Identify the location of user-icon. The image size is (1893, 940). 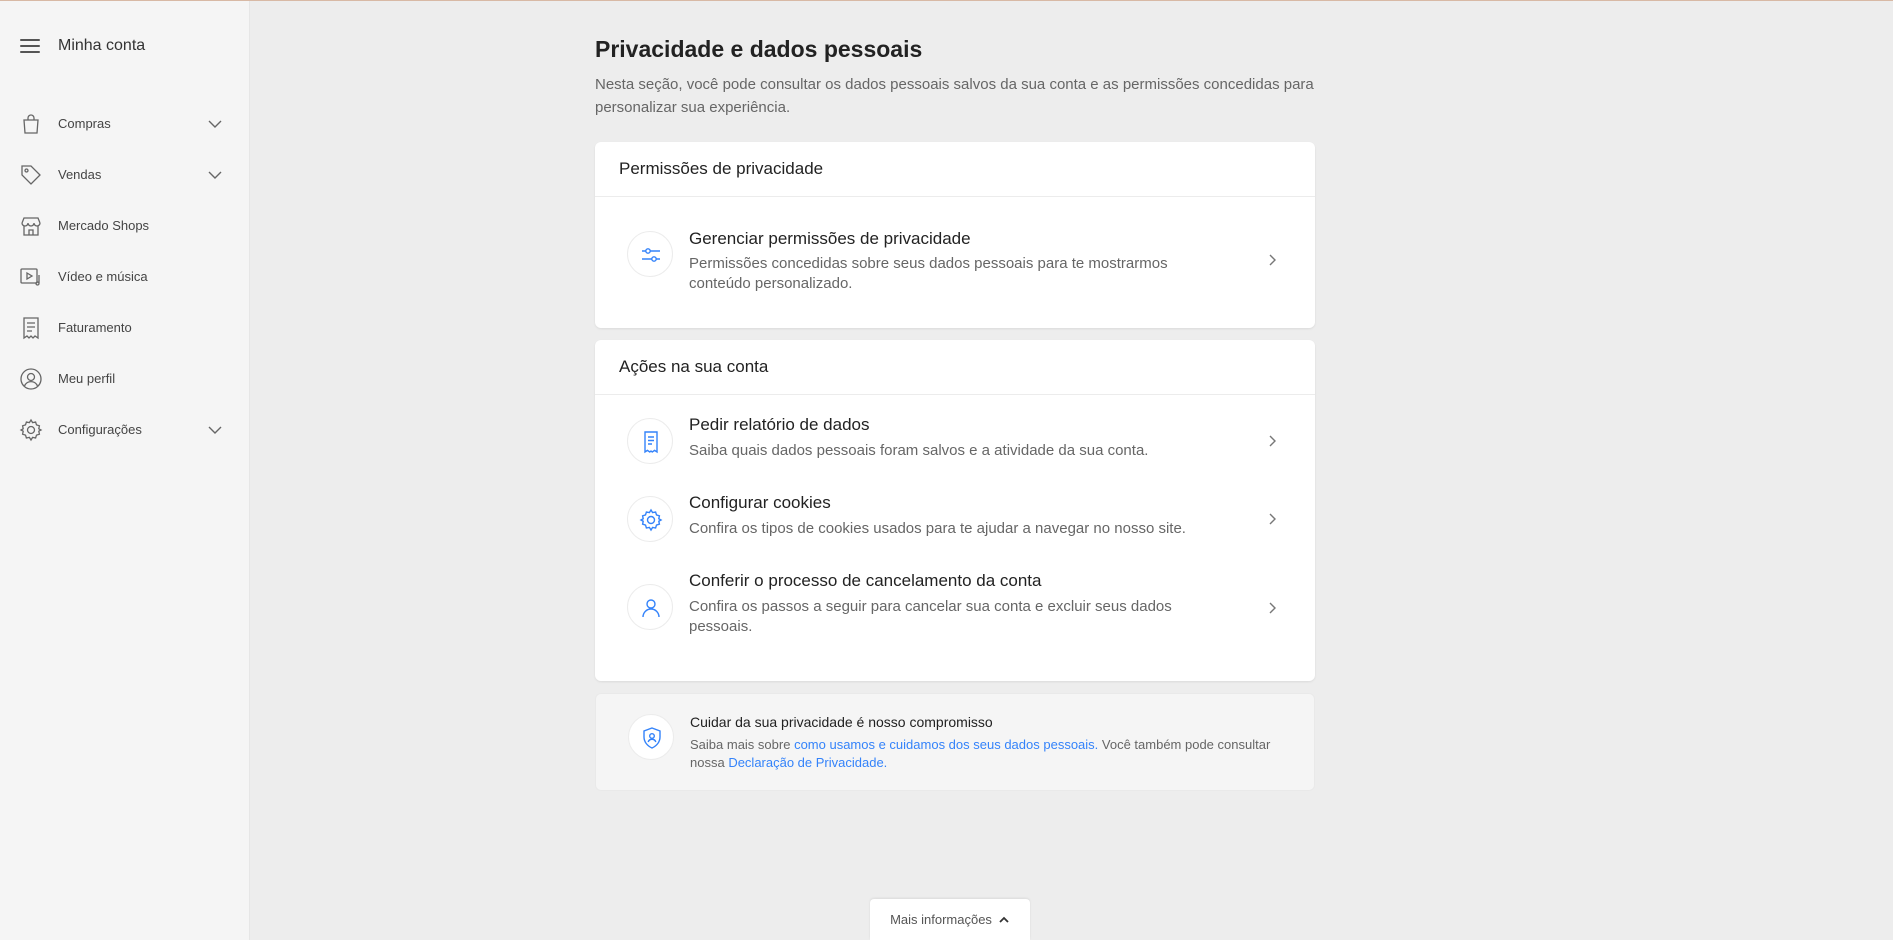
(651, 608).